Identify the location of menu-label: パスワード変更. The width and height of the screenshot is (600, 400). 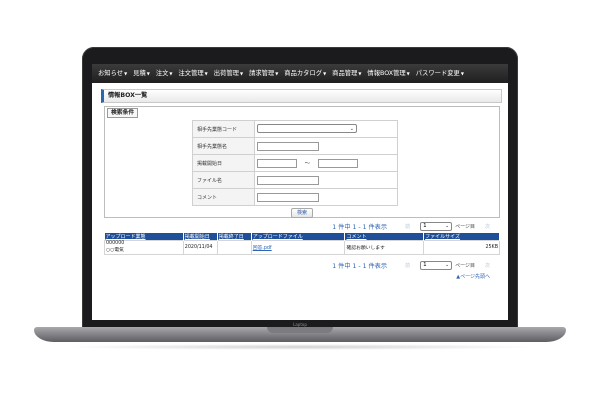
(437, 73).